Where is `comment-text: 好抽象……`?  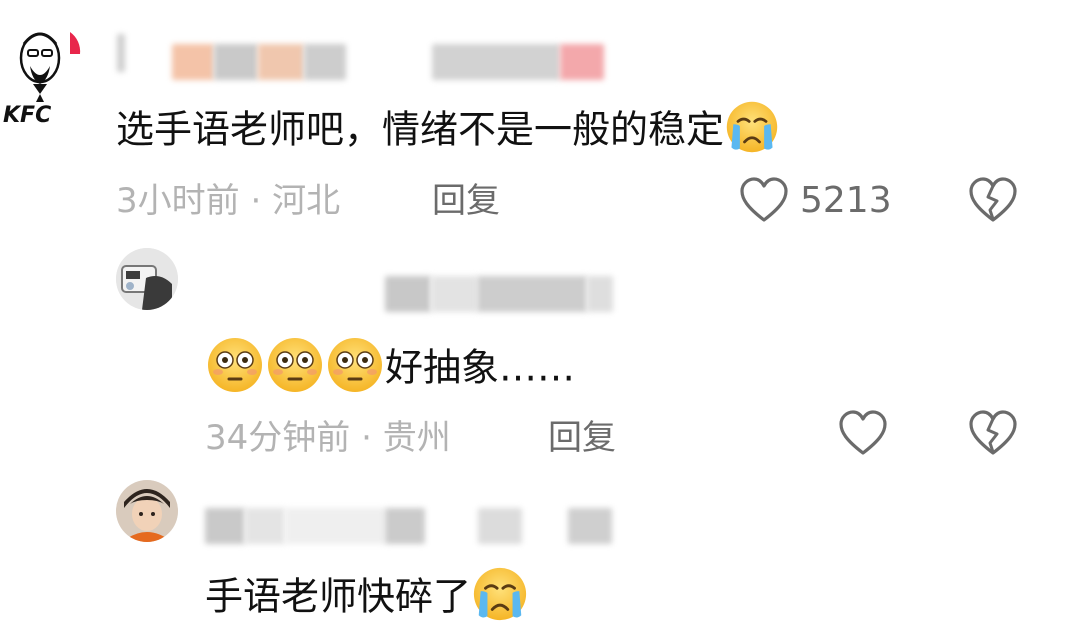 comment-text: 好抽象…… is located at coordinates (390, 370).